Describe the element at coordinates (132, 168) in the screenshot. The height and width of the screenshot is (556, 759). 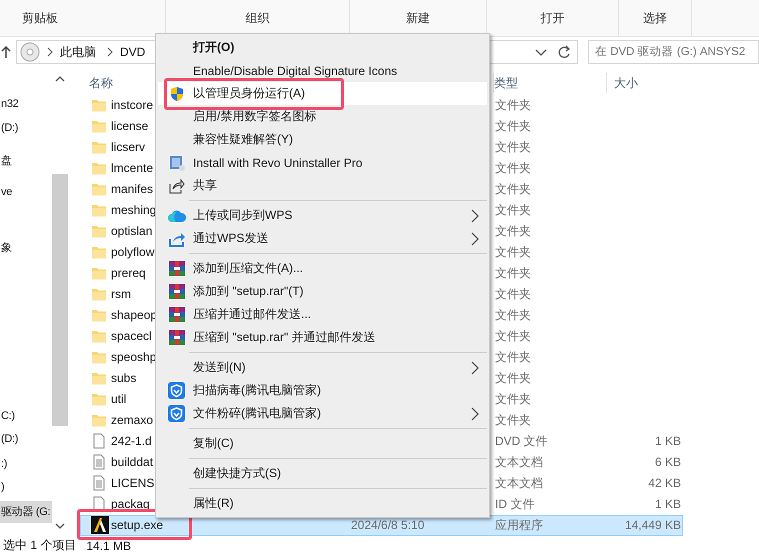
I see `file-name: lmcente` at that location.